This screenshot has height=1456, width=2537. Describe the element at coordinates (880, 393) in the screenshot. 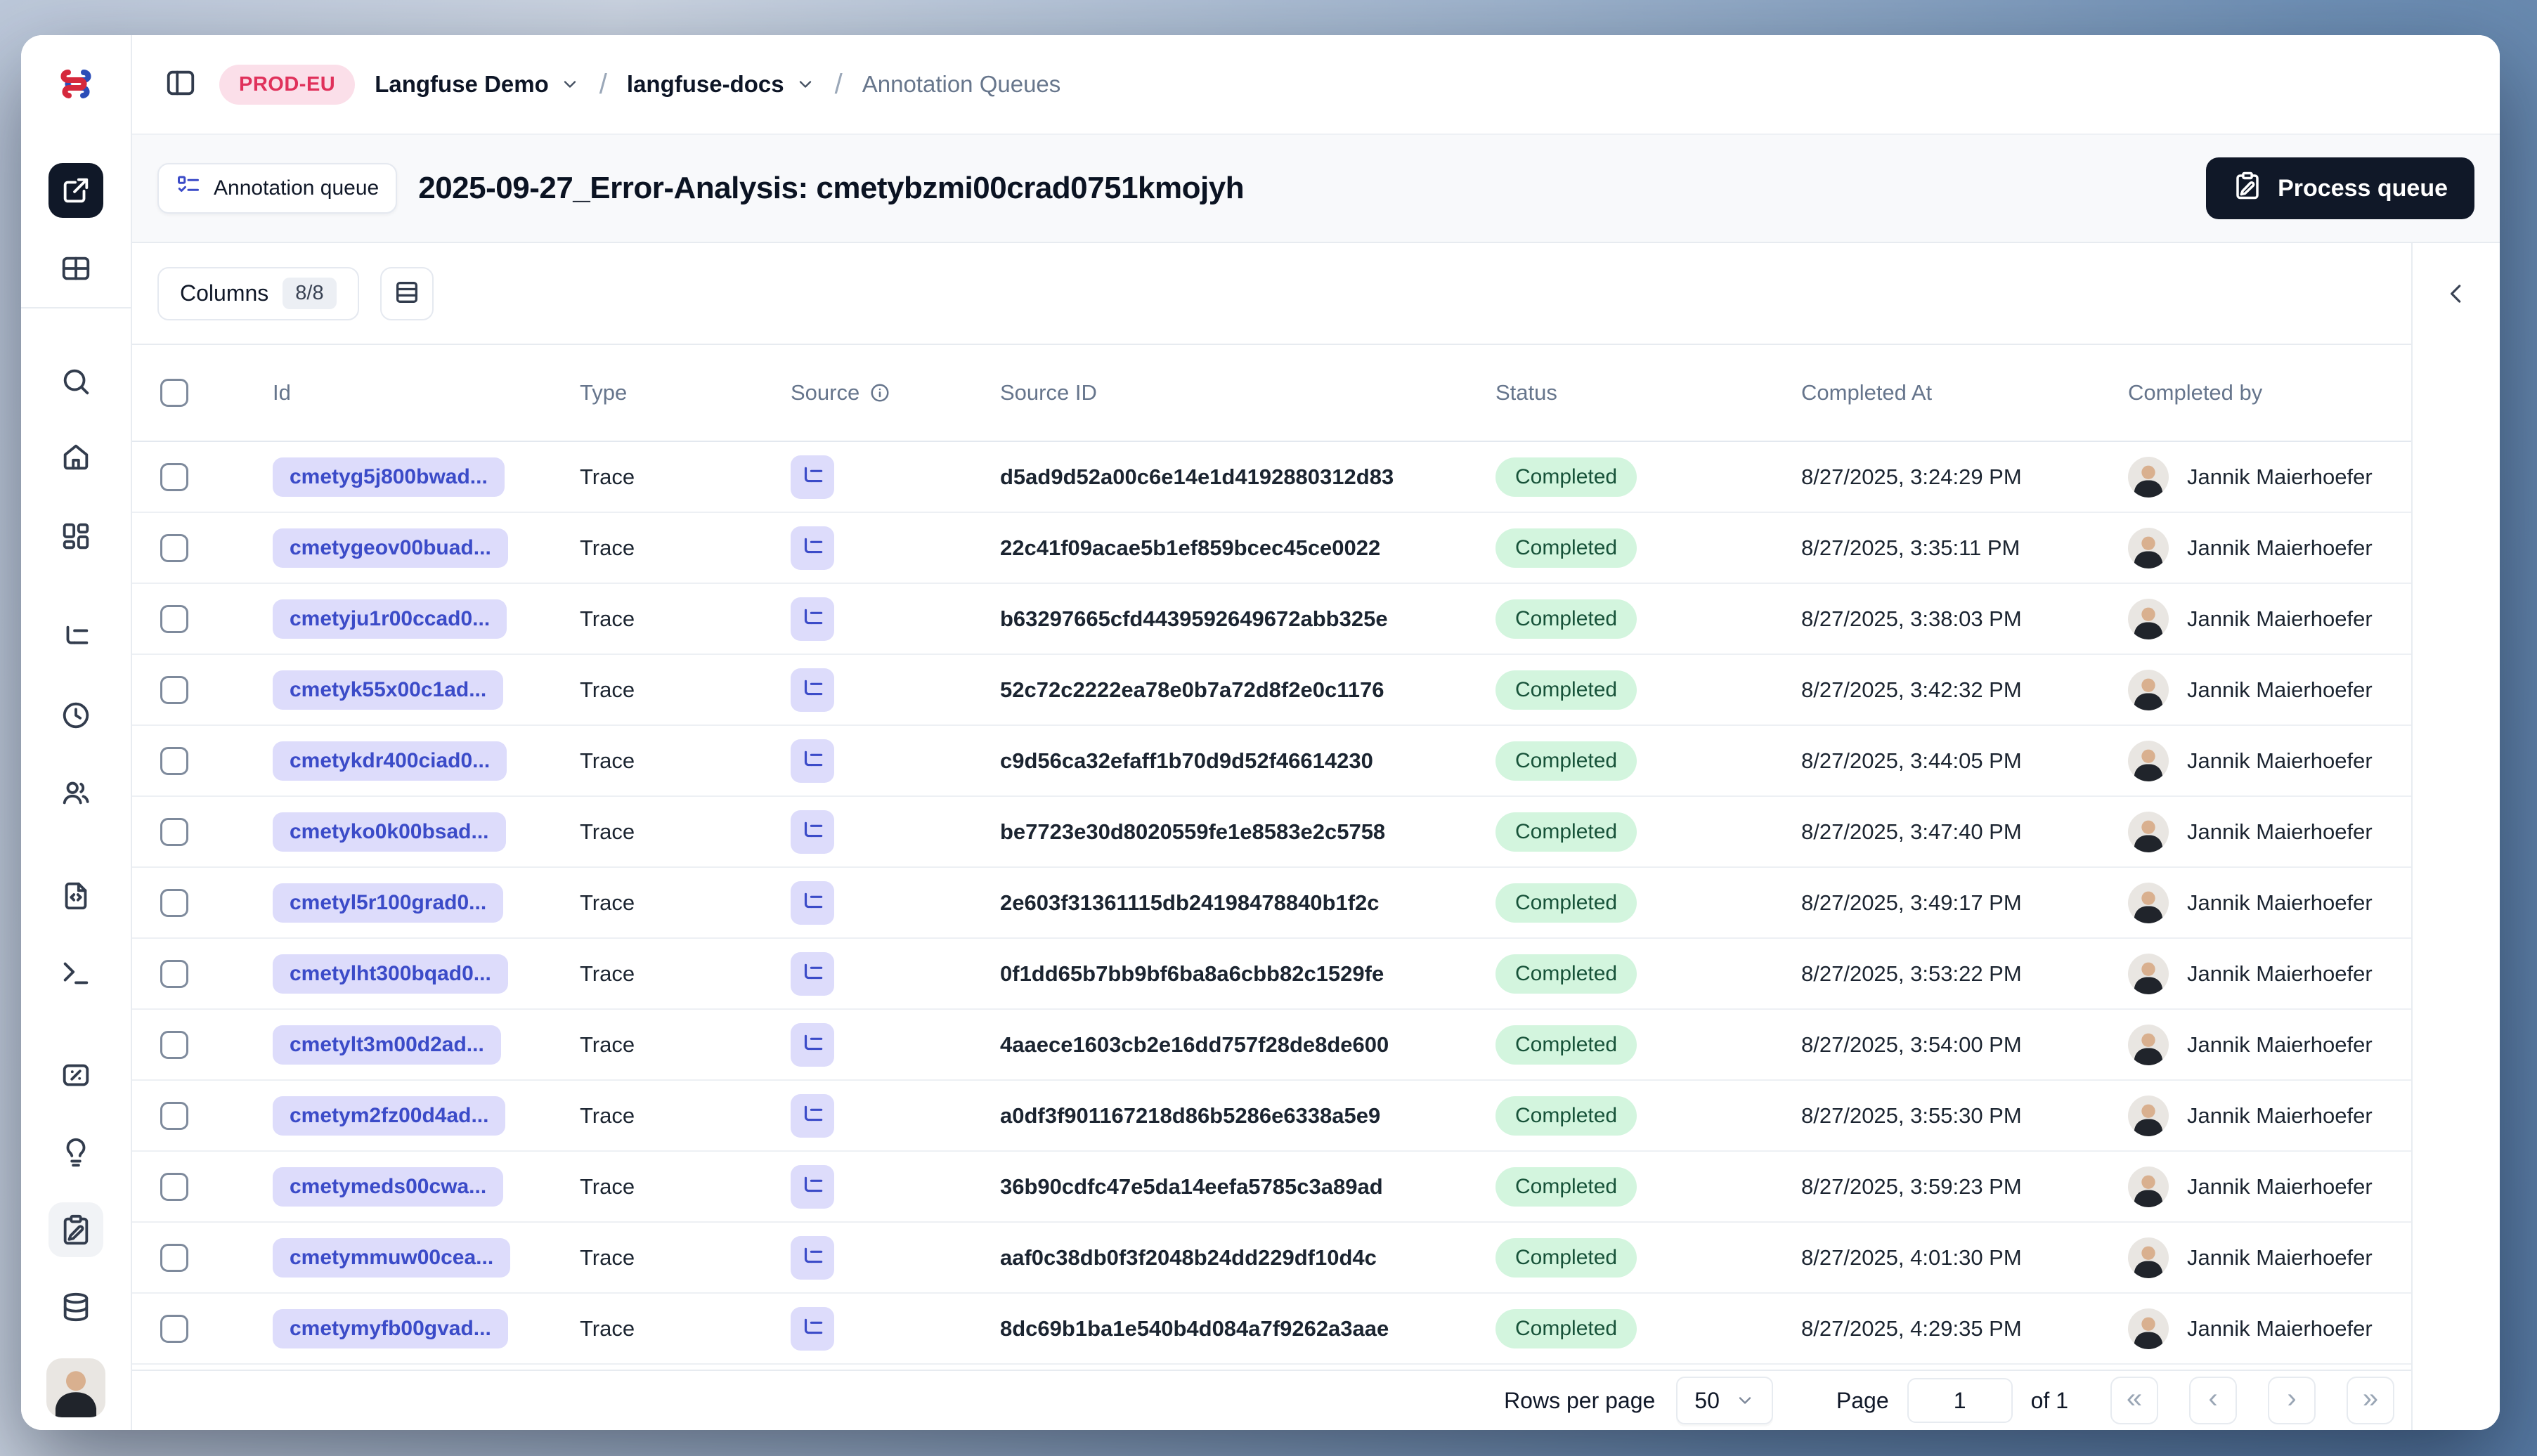

I see `info-icon` at that location.